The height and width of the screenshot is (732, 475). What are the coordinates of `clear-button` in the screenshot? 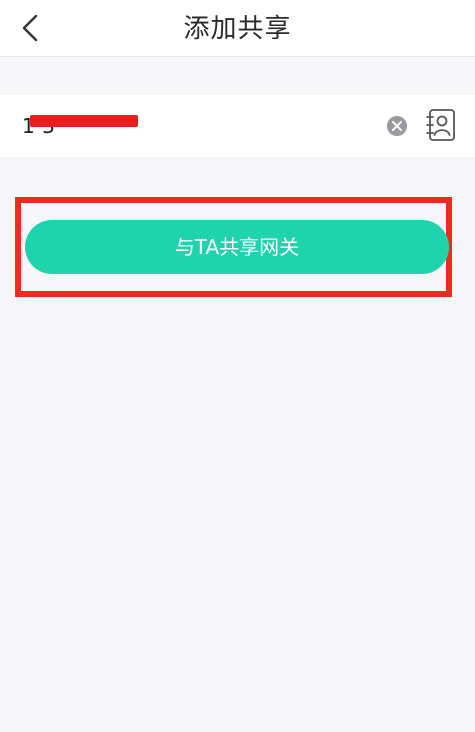 It's located at (397, 126).